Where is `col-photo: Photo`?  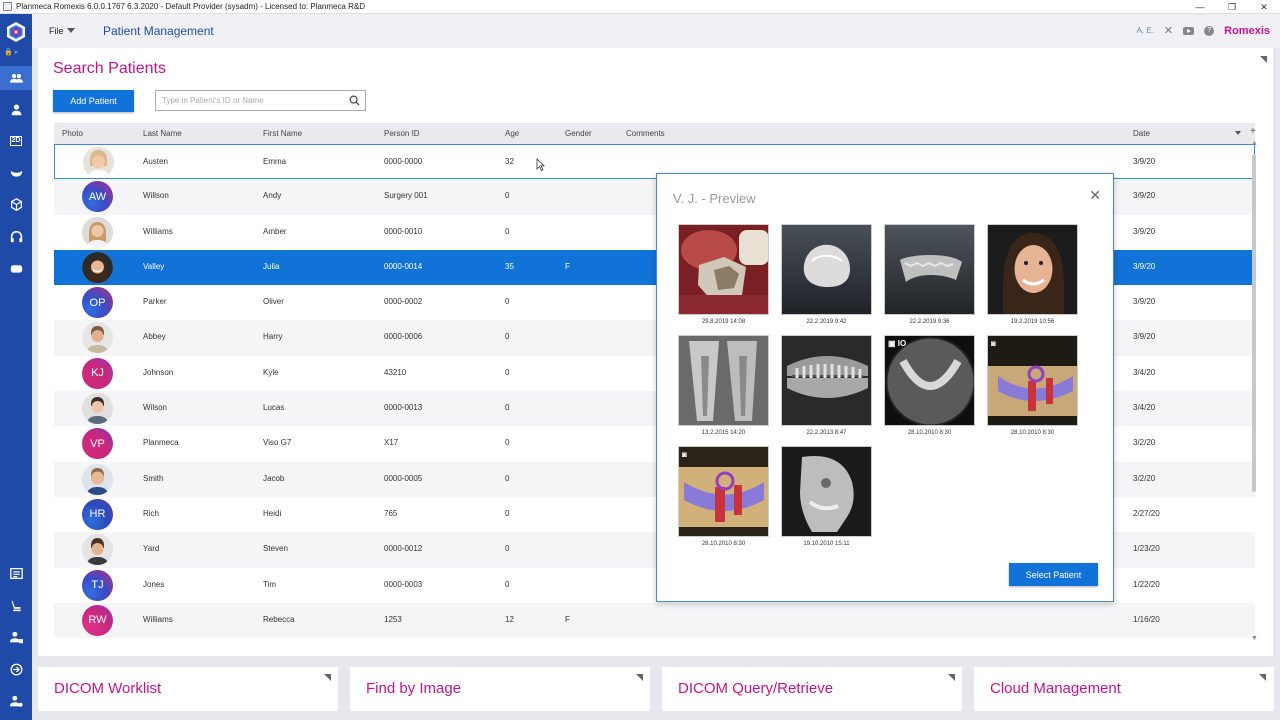
col-photo: Photo is located at coordinates (72, 133).